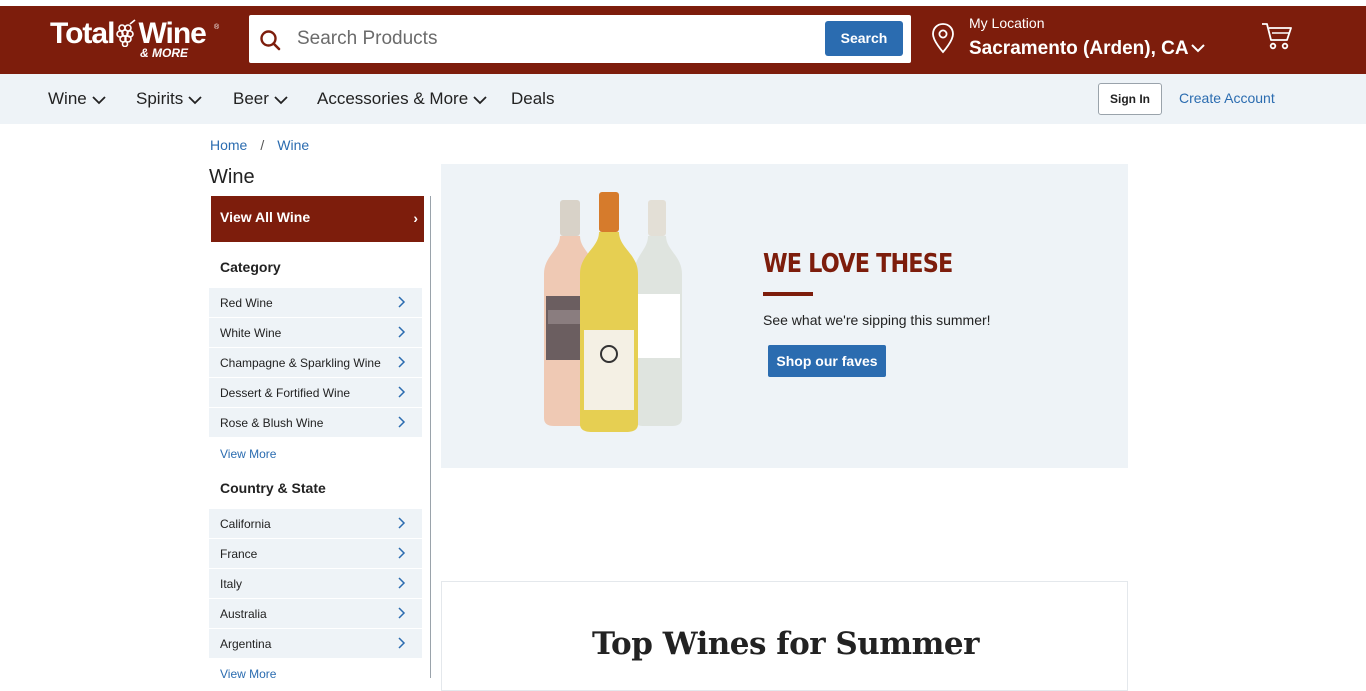 This screenshot has width=1366, height=691. I want to click on country-title: Country & State, so click(273, 488).